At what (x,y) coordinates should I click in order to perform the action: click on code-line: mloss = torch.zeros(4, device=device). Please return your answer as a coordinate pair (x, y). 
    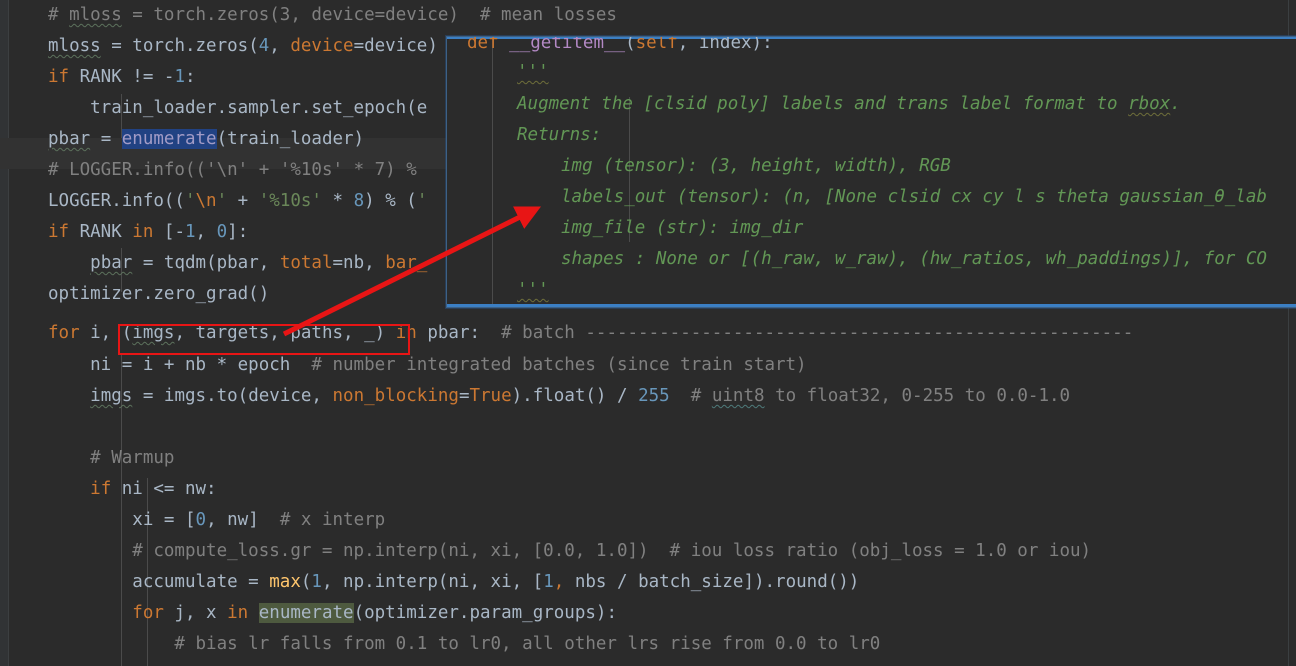
    Looking at the image, I should click on (243, 46).